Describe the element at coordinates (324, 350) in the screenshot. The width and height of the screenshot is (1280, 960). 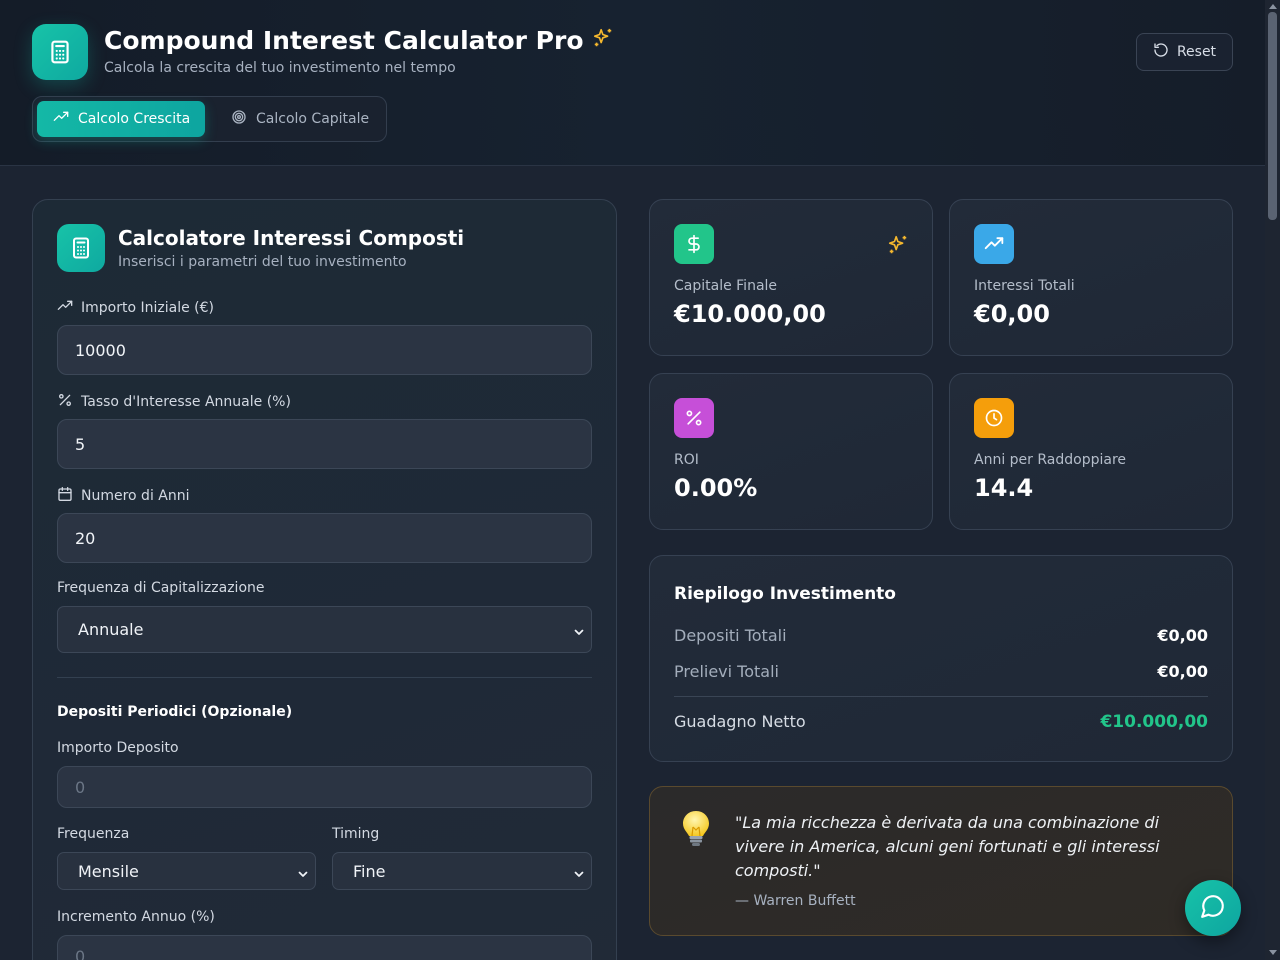
I see `initial-amount-input: 10000` at that location.